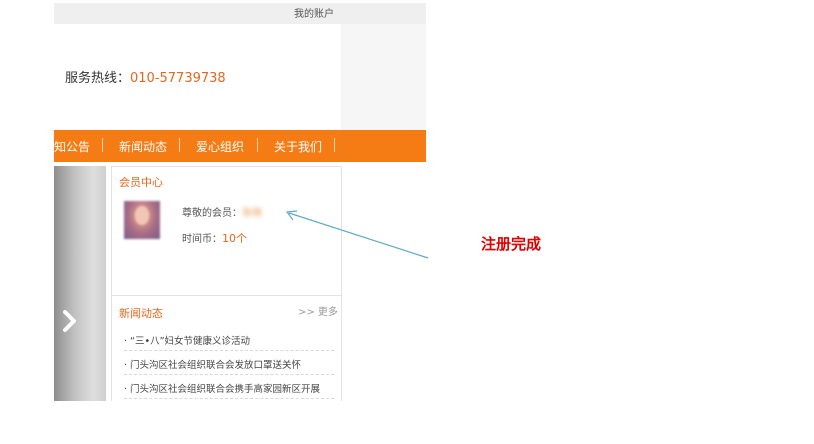  What do you see at coordinates (80, 283) in the screenshot?
I see `banner-slider` at bounding box center [80, 283].